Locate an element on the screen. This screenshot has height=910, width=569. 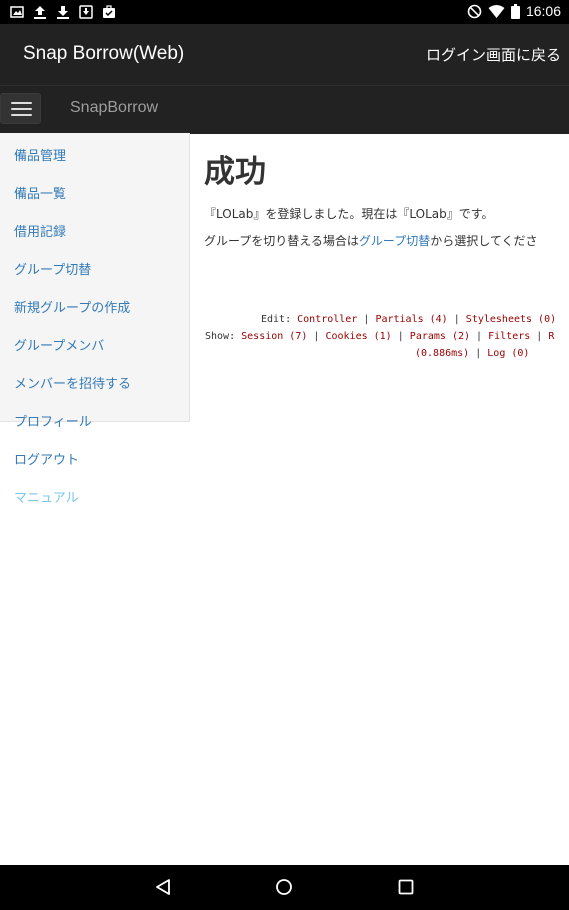
download-icon is located at coordinates (63, 12).